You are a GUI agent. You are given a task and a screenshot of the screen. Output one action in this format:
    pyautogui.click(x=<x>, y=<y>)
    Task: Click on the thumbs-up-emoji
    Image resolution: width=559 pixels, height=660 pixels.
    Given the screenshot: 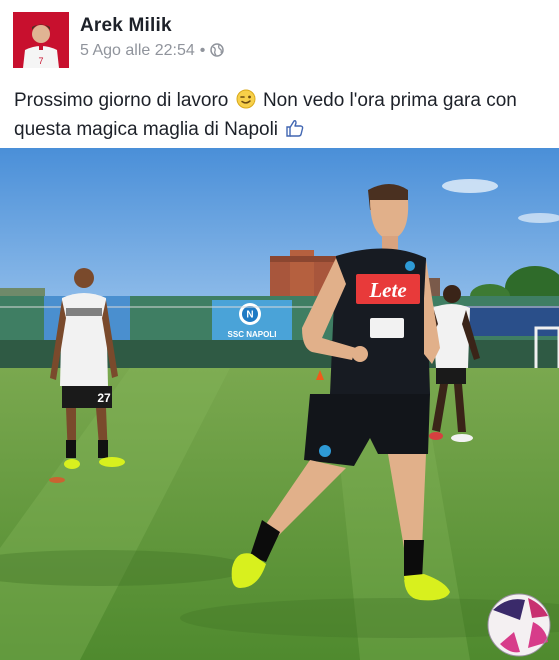 What is the action you would take?
    pyautogui.click(x=295, y=132)
    